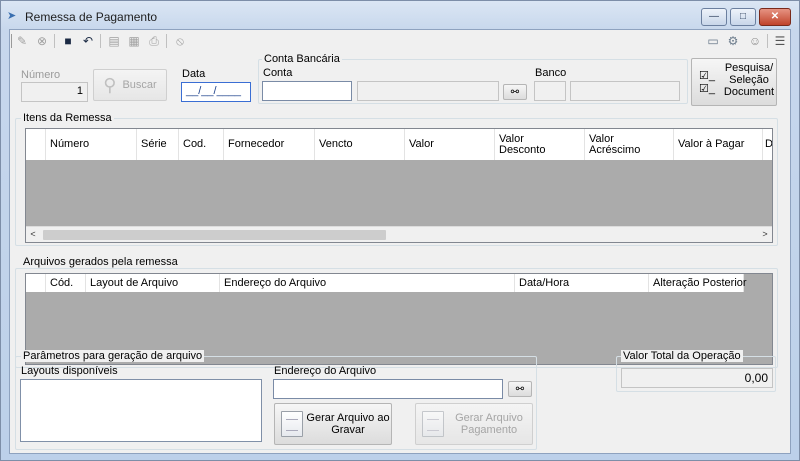 This screenshot has height=461, width=800. I want to click on conta-description-field, so click(428, 91).